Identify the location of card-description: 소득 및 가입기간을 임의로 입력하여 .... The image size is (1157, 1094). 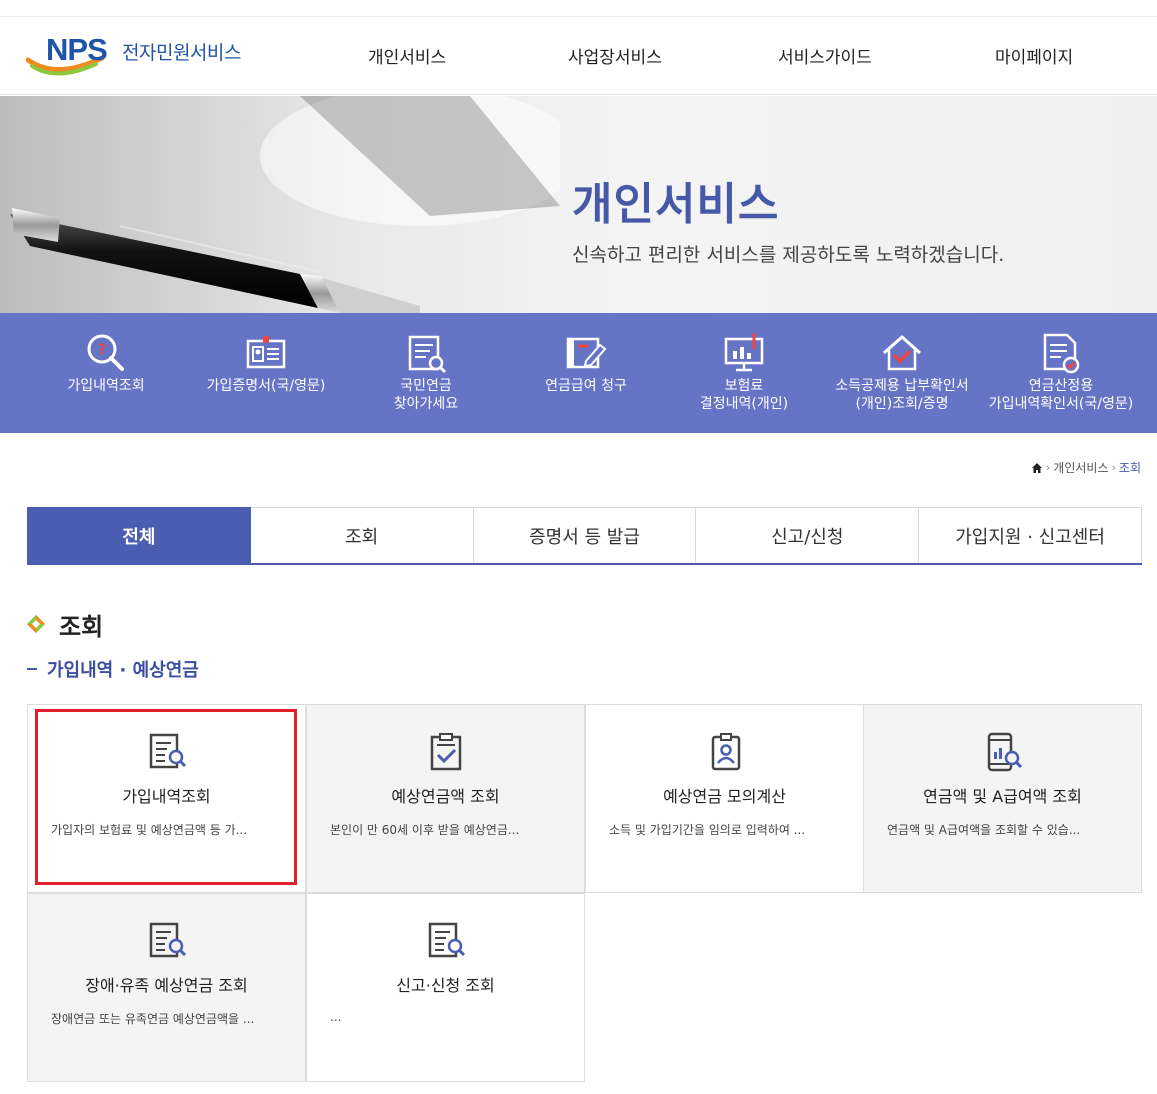
(707, 830).